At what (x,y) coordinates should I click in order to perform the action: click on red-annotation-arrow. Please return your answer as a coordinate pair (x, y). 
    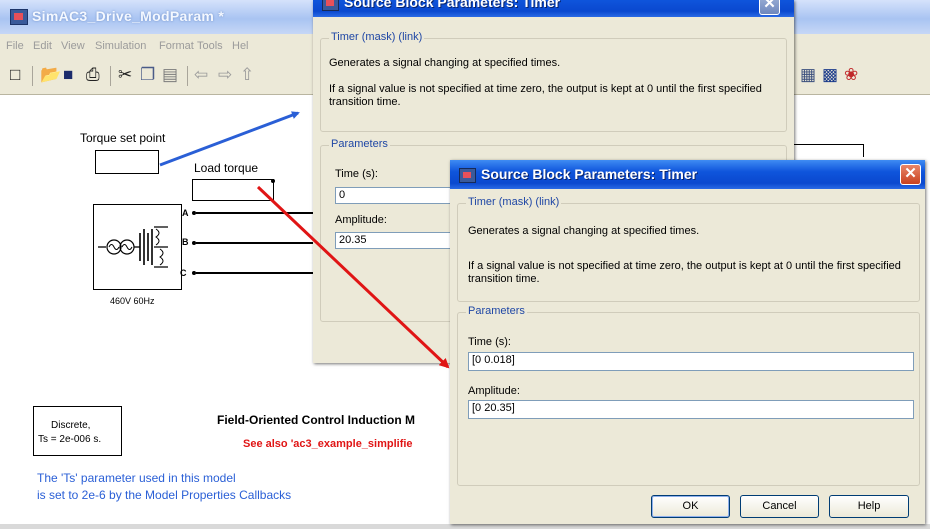
    Looking at the image, I should click on (353, 277).